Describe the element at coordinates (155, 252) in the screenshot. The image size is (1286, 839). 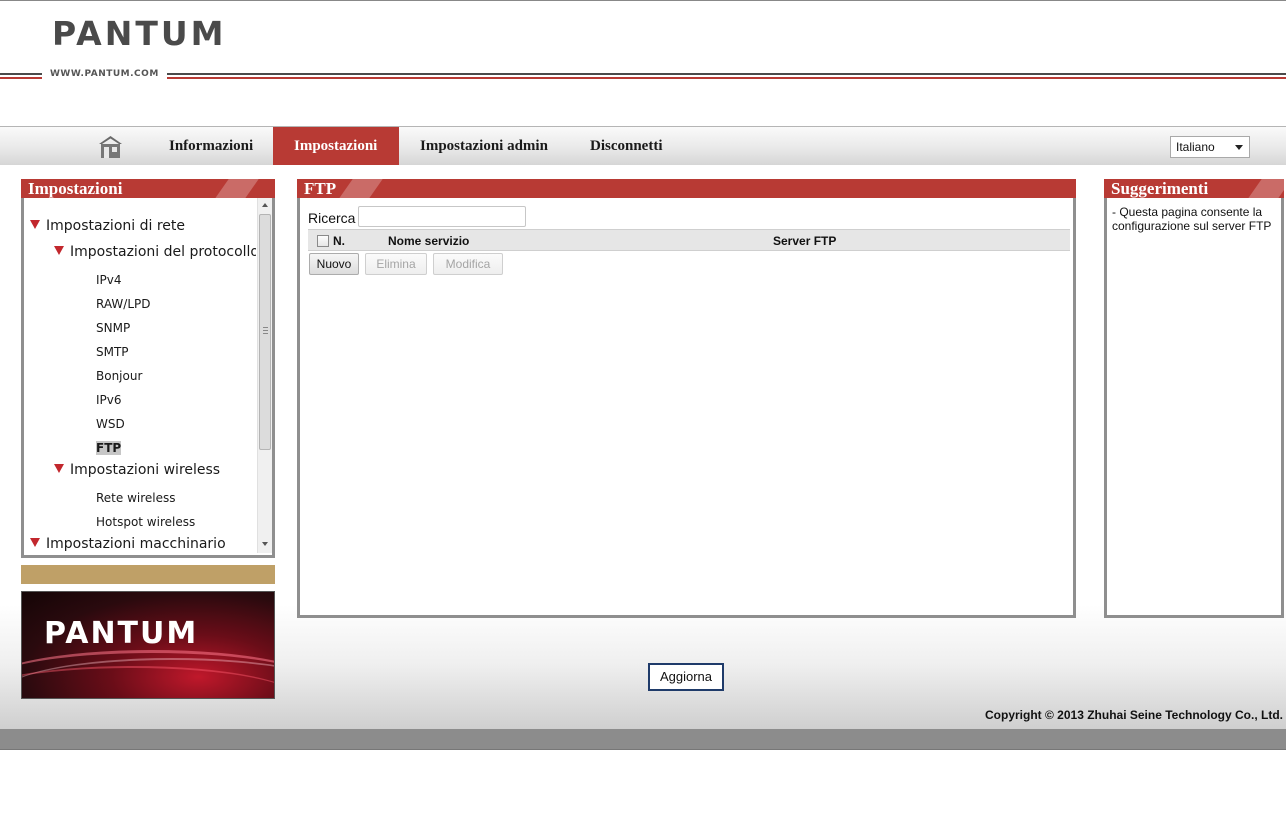
I see `tree-protocol-settings: Impostazioni del protocollo` at that location.